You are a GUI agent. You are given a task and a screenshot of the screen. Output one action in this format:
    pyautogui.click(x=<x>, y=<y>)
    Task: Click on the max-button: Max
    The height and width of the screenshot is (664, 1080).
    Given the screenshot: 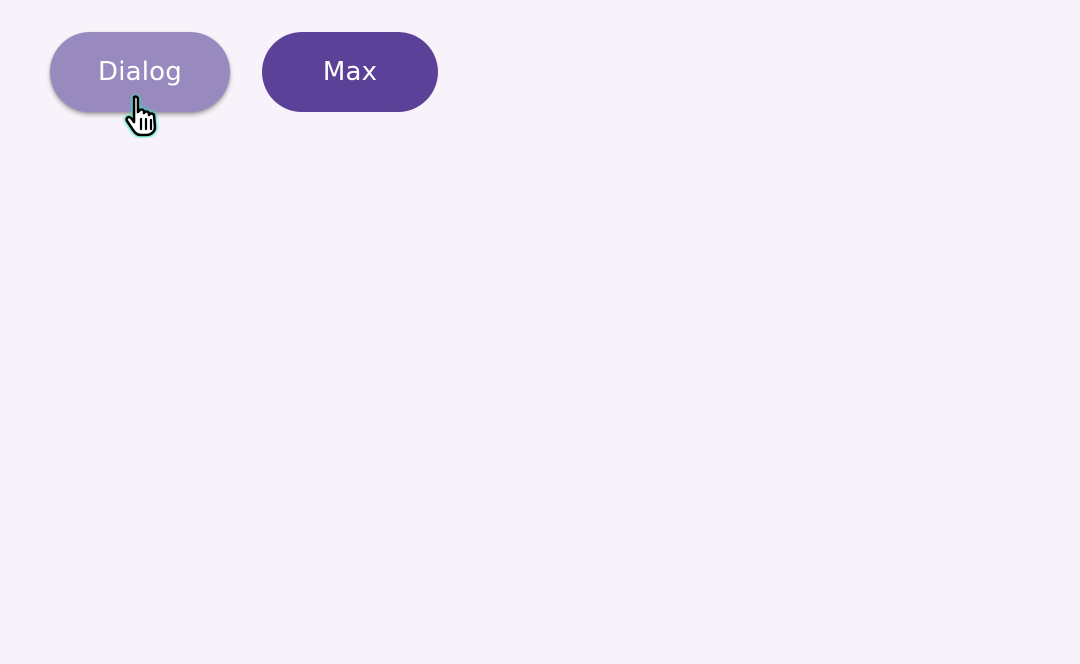 What is the action you would take?
    pyautogui.click(x=350, y=72)
    